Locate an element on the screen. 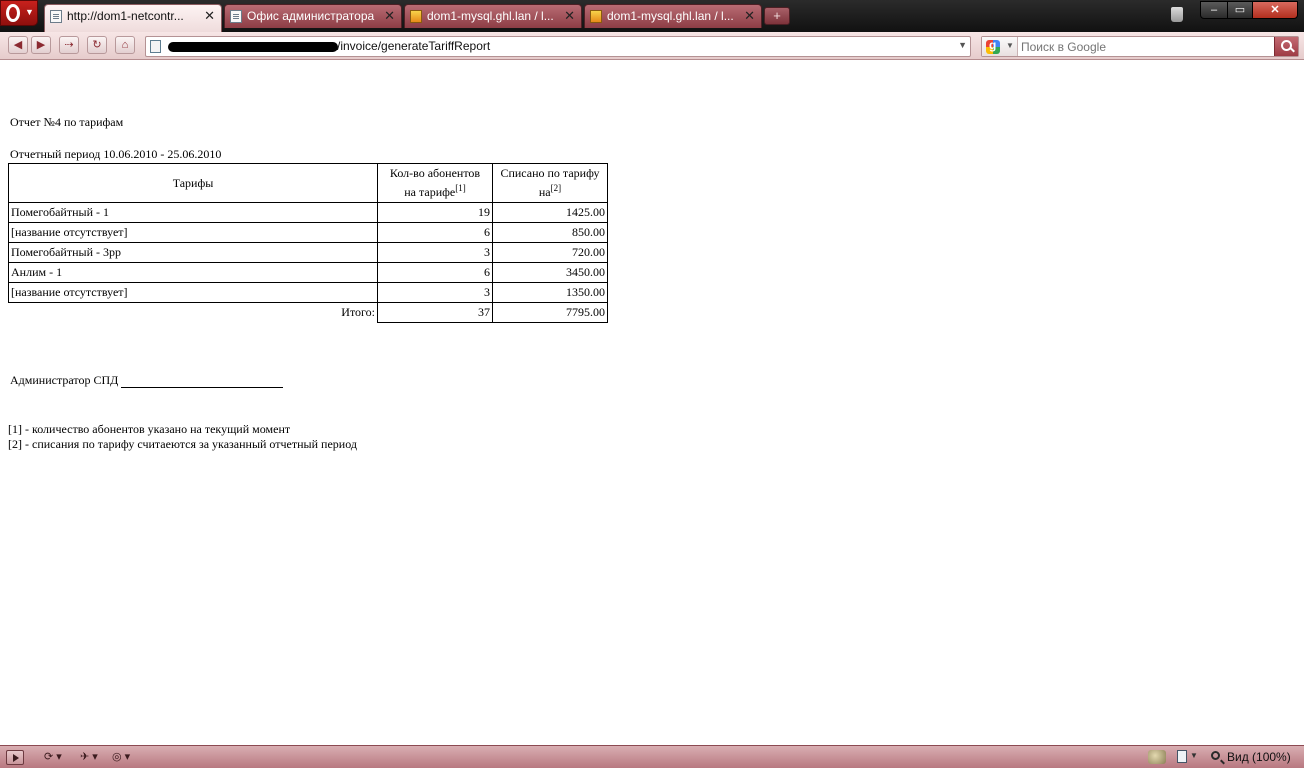  forward-button: ▶ is located at coordinates (41, 45).